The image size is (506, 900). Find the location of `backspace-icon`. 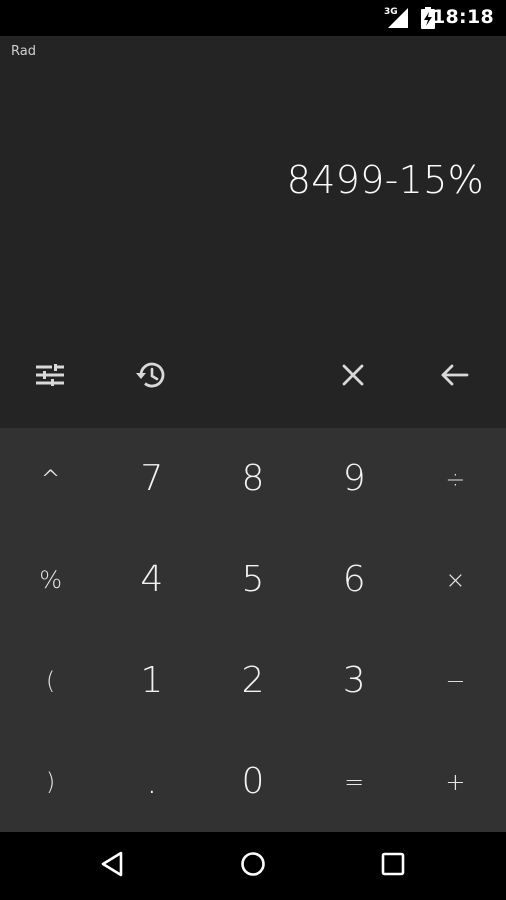

backspace-icon is located at coordinates (455, 377).